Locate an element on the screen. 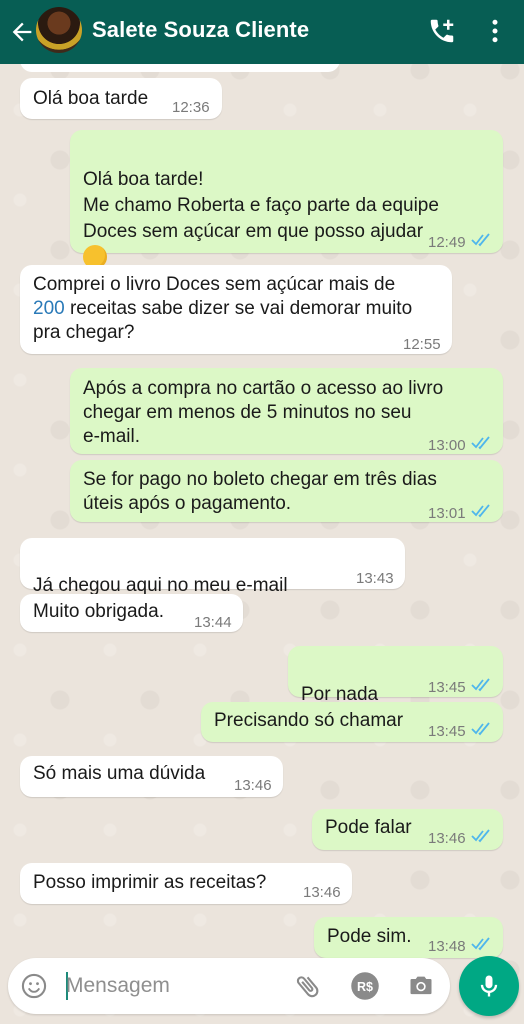 This screenshot has height=1024, width=524. svg-text: R$ is located at coordinates (365, 987).